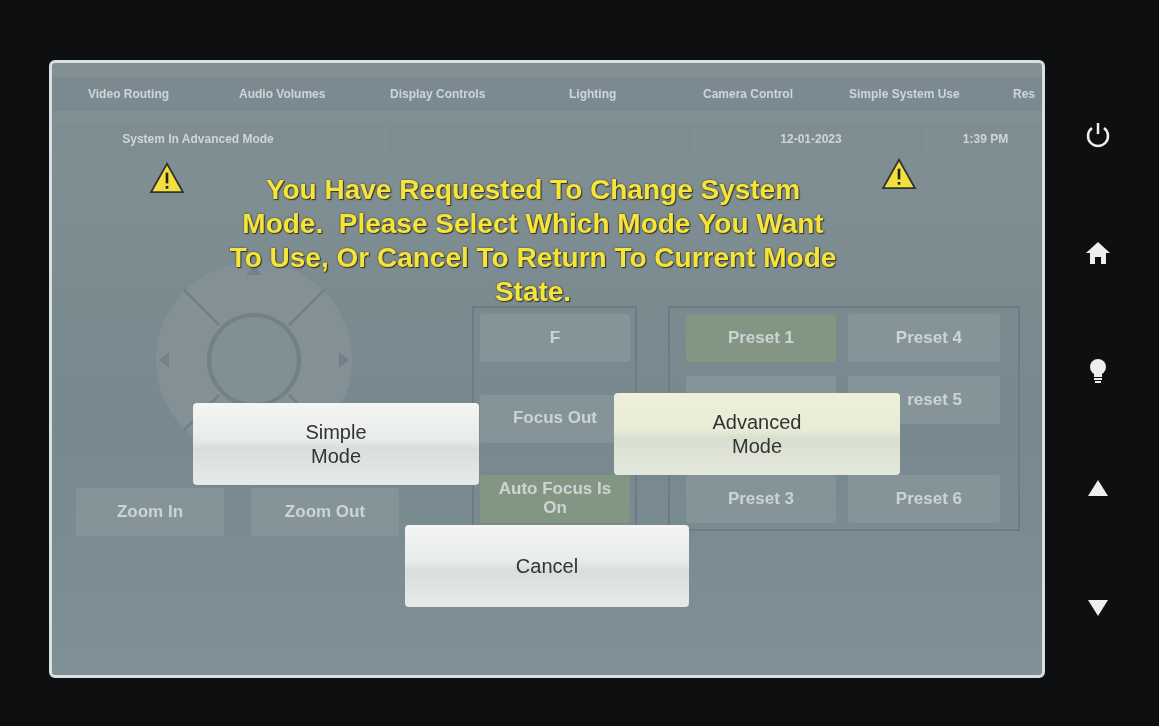 This screenshot has height=726, width=1159. I want to click on focus-button: Auto Focus Is On, so click(555, 499).